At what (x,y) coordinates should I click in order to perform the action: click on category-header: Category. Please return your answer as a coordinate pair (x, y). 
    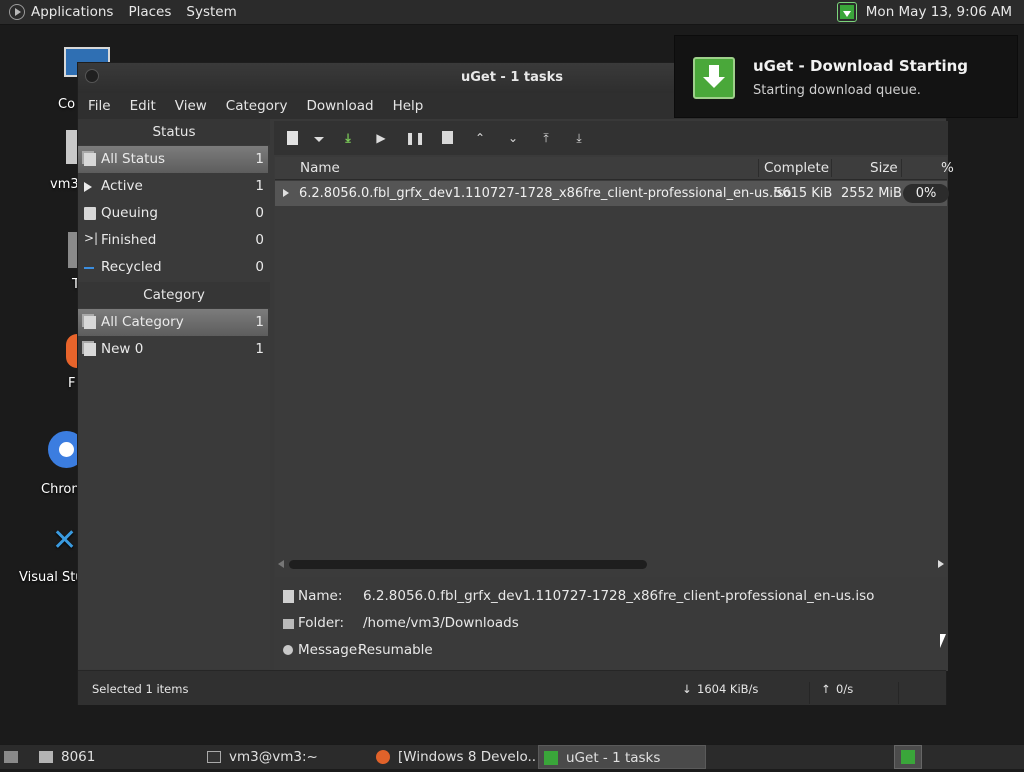
    Looking at the image, I should click on (174, 295).